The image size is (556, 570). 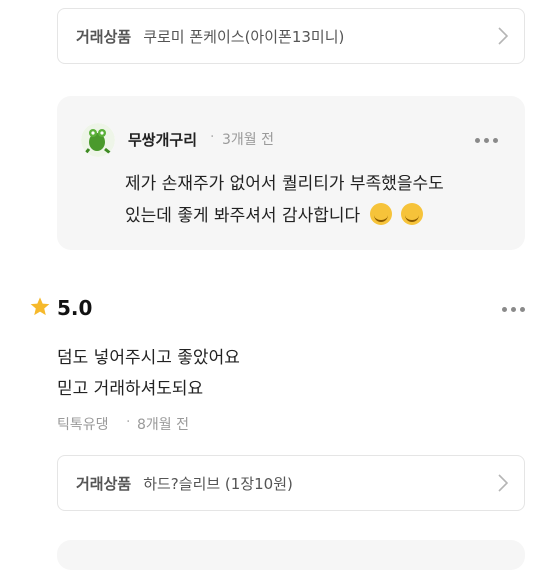 What do you see at coordinates (284, 184) in the screenshot?
I see `reply-line: 제가 손재주가 없어서 퀄리티가 부족했을수도` at bounding box center [284, 184].